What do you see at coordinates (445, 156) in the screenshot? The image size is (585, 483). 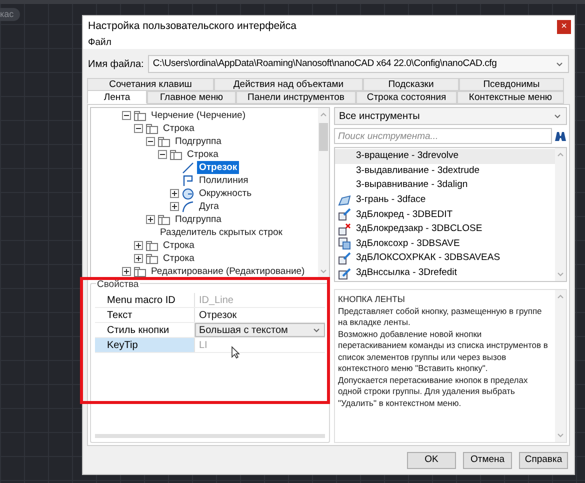 I see `tool-item: 3-вращение - 3drevolve` at bounding box center [445, 156].